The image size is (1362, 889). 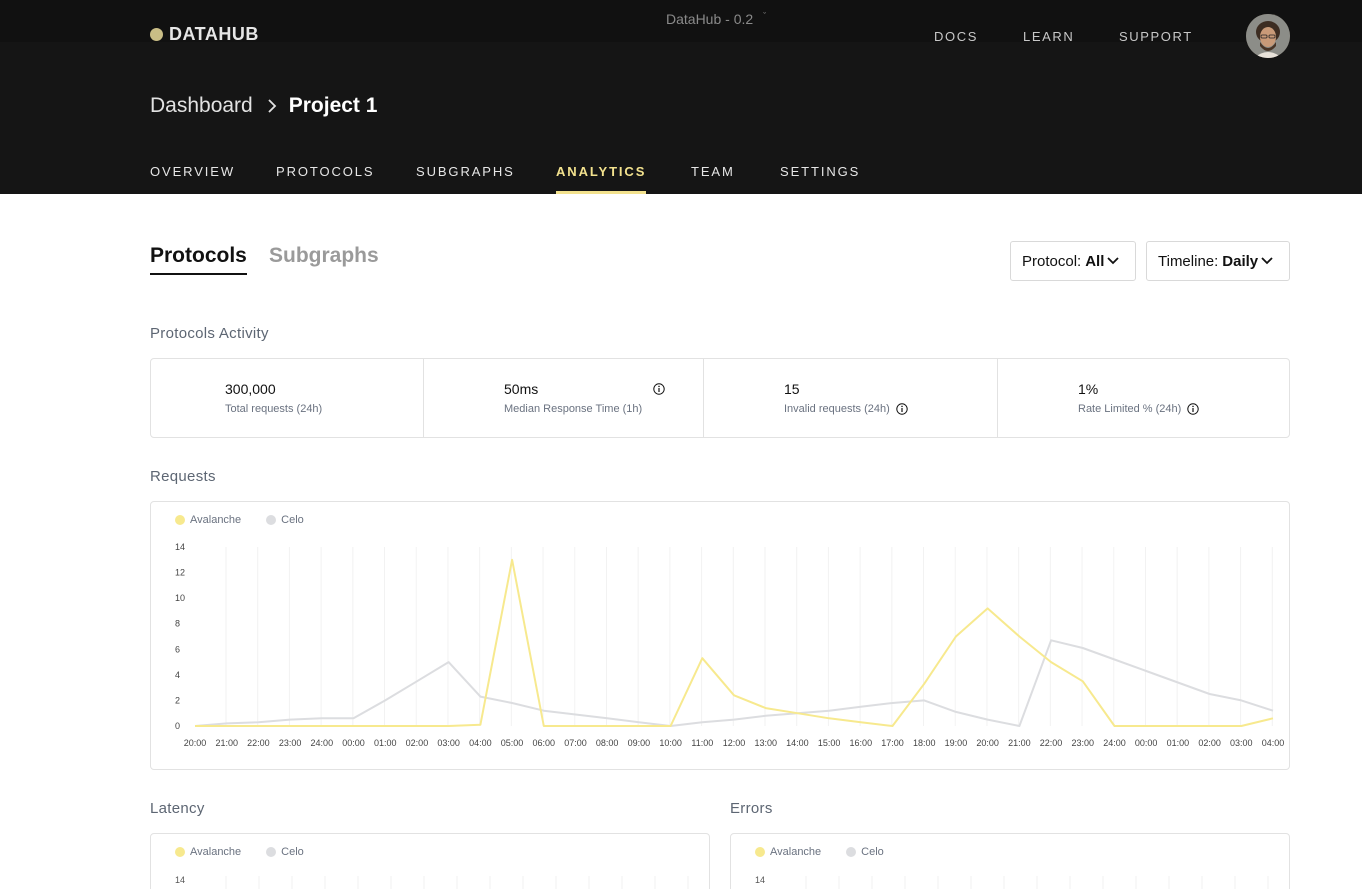 I want to click on stat-label-text: Total requests (24h), so click(x=274, y=409).